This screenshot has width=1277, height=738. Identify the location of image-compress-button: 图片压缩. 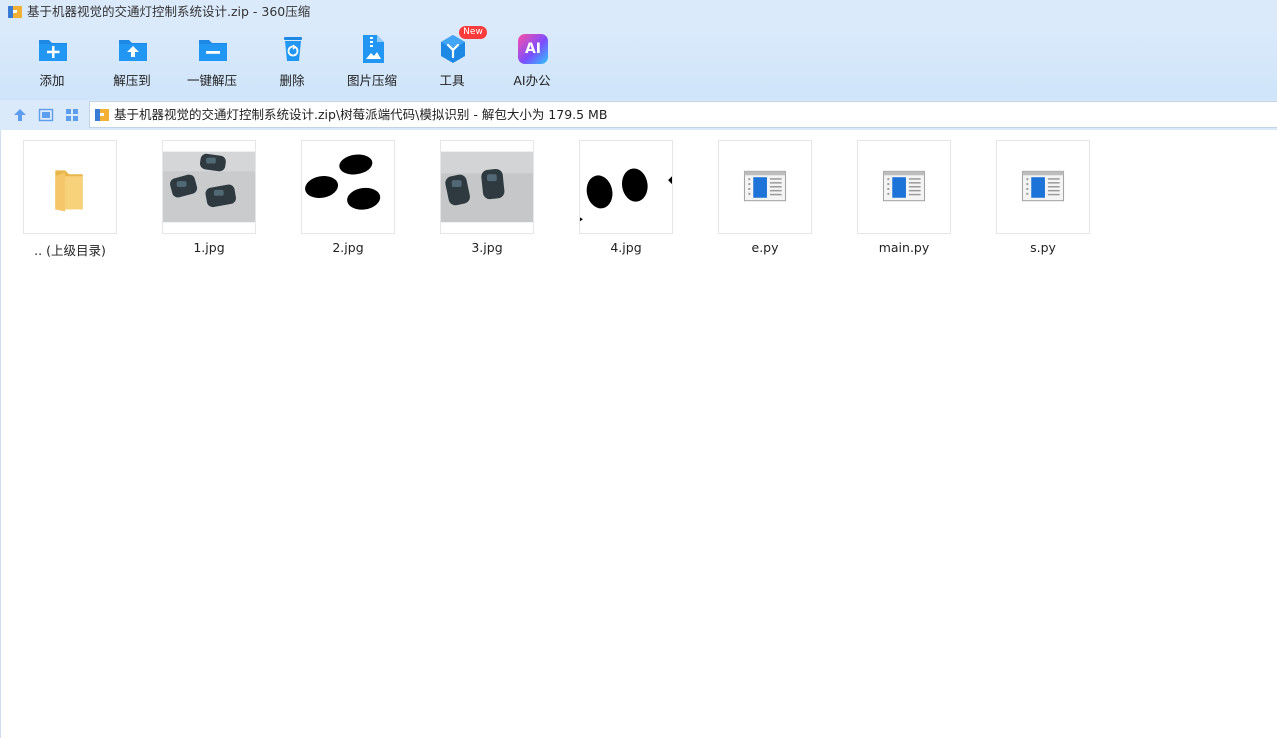
(372, 62).